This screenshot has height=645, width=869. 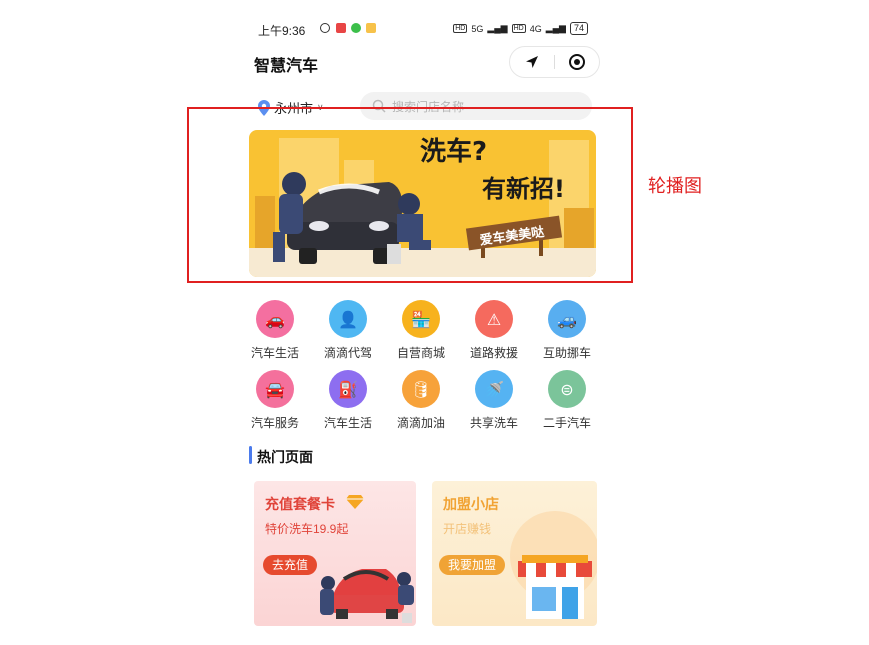 What do you see at coordinates (493, 423) in the screenshot?
I see `service-label: 共享洗车` at bounding box center [493, 423].